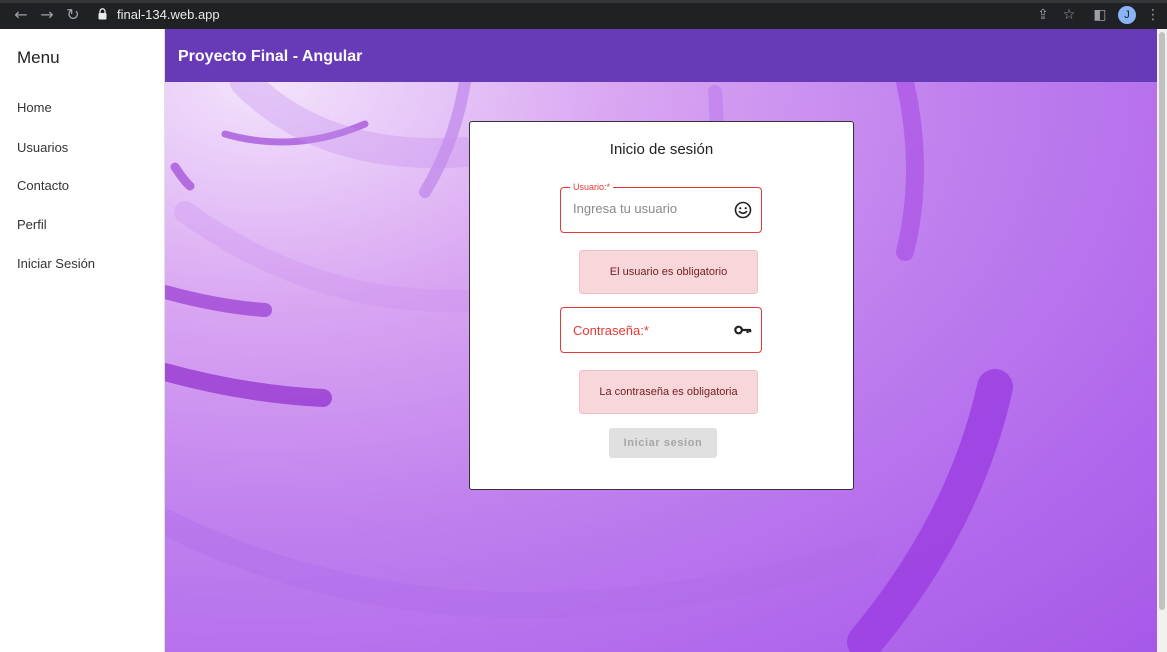 This screenshot has height=652, width=1167. Describe the element at coordinates (56, 263) in the screenshot. I see `sidebar-item-iniciar-sesion: Iniciar Sesión` at that location.